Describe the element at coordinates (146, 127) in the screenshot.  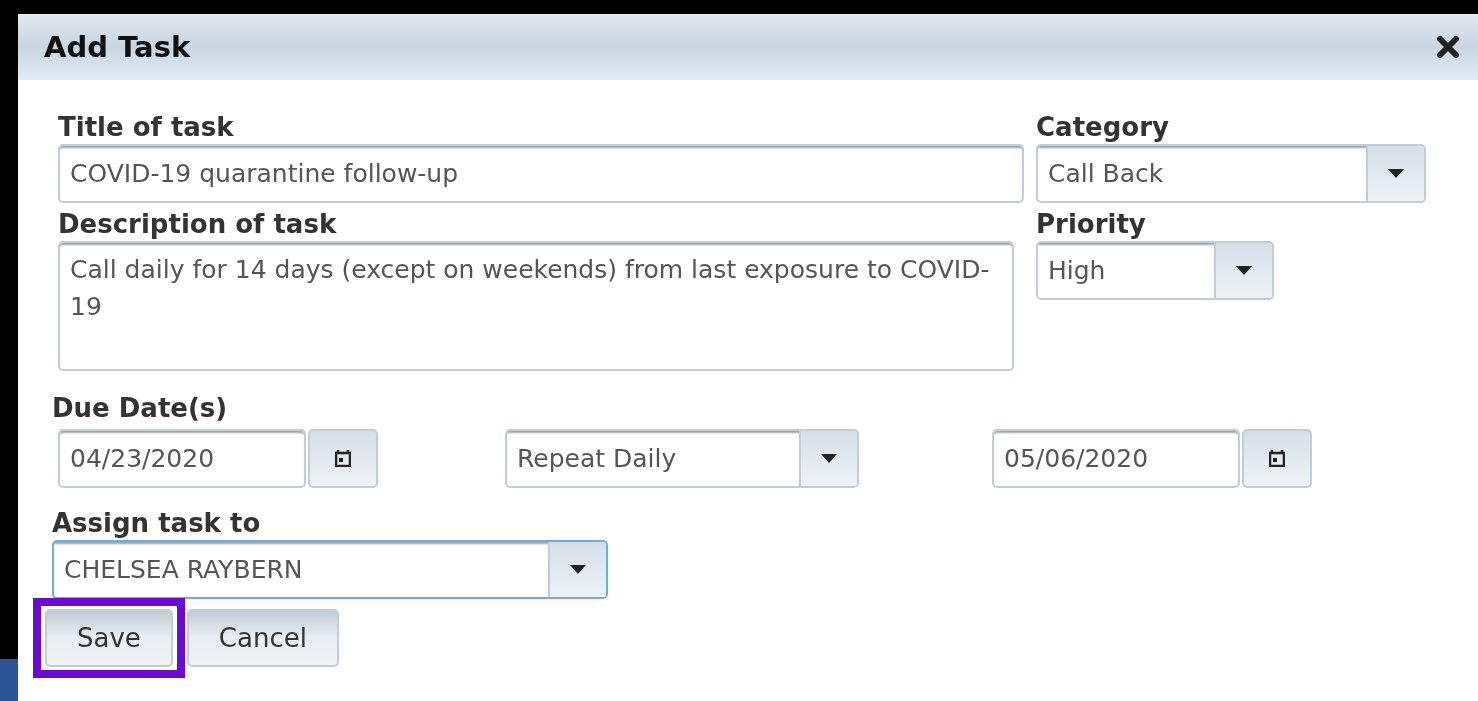
I see `field-label: Title of task` at that location.